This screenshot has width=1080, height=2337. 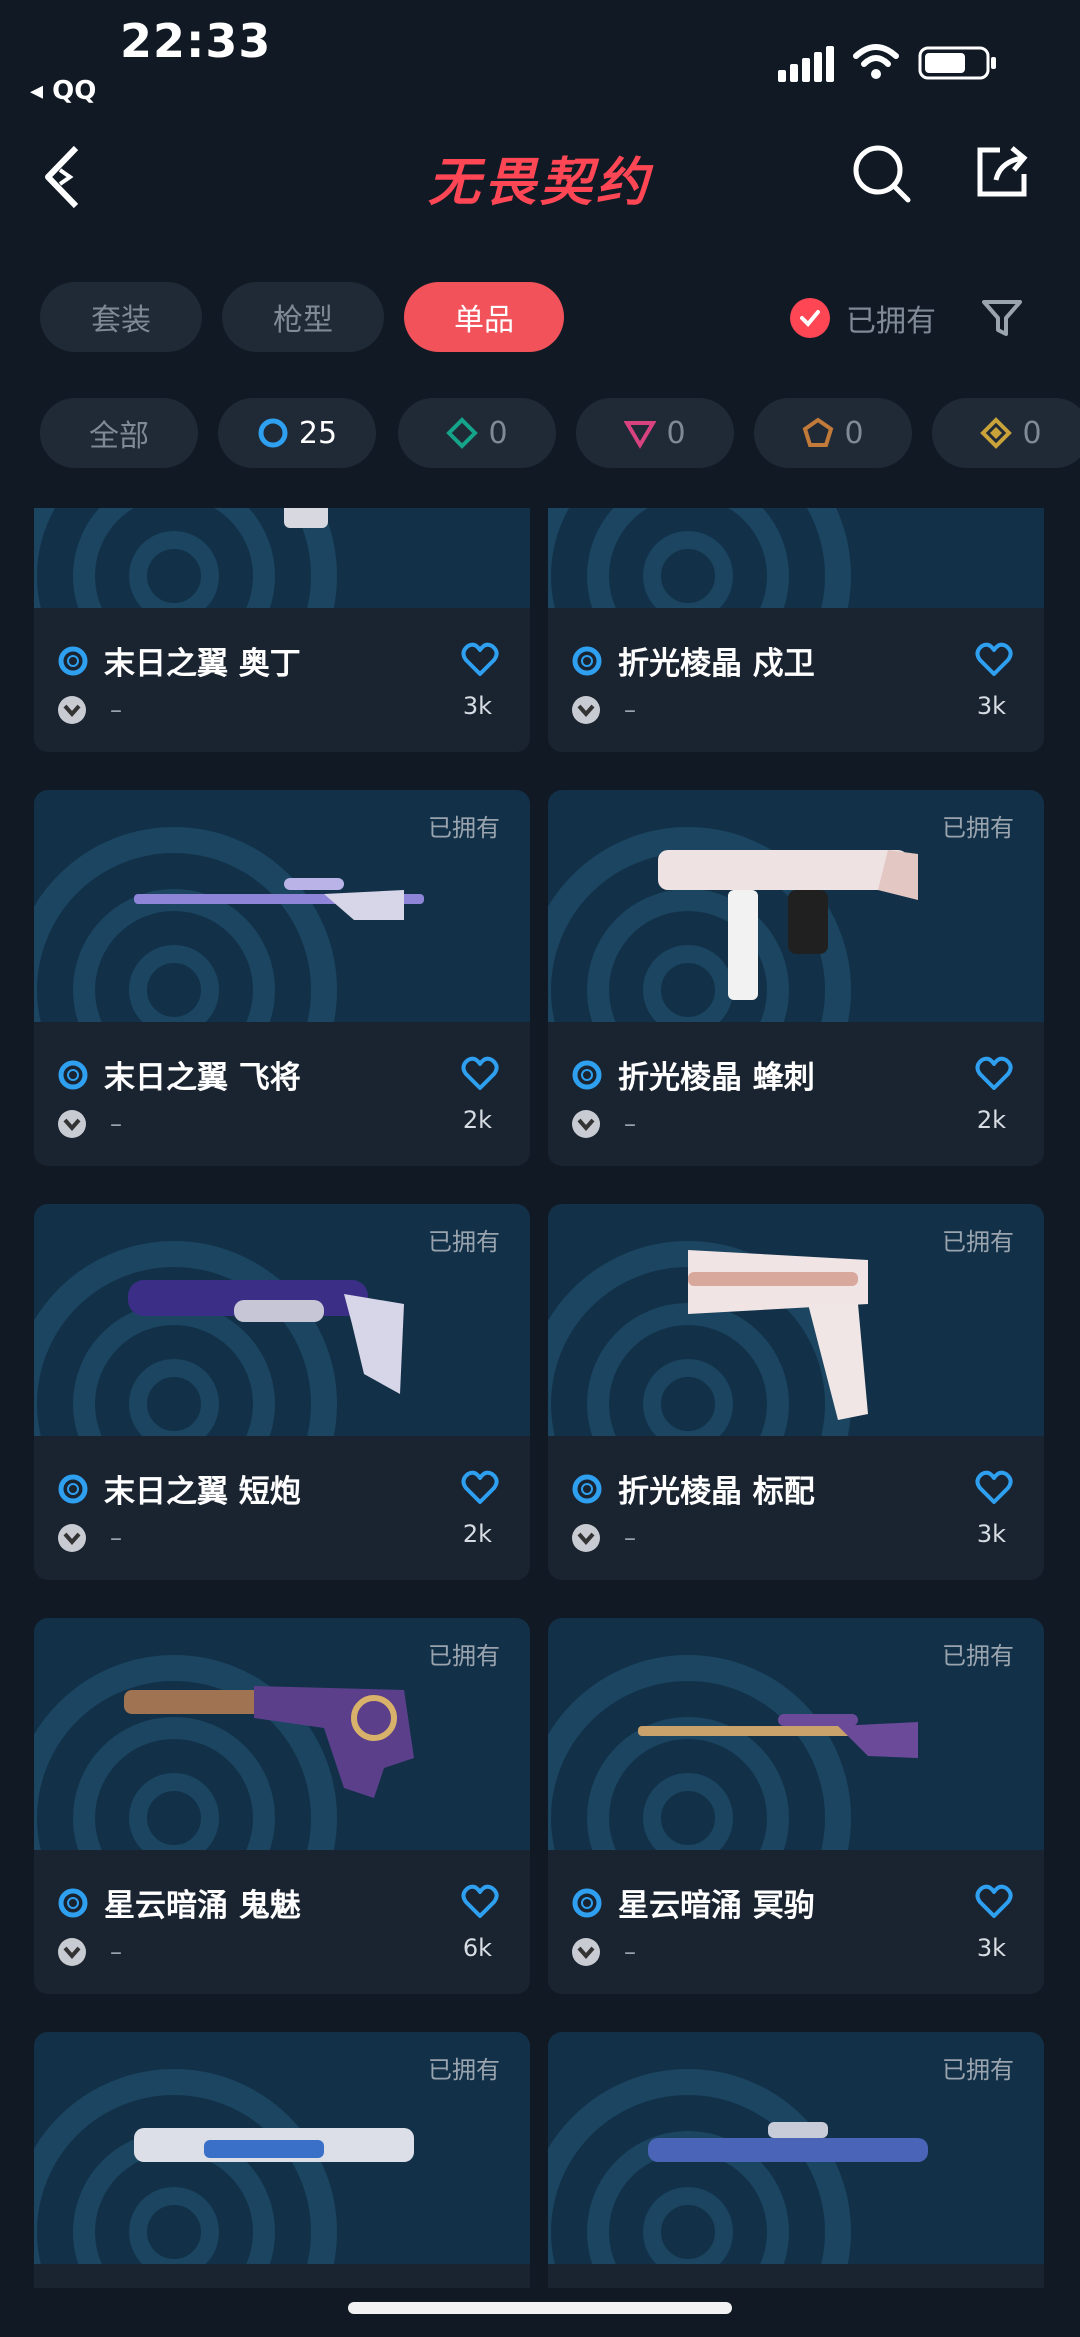 I want to click on filter-icon, so click(x=1002, y=318).